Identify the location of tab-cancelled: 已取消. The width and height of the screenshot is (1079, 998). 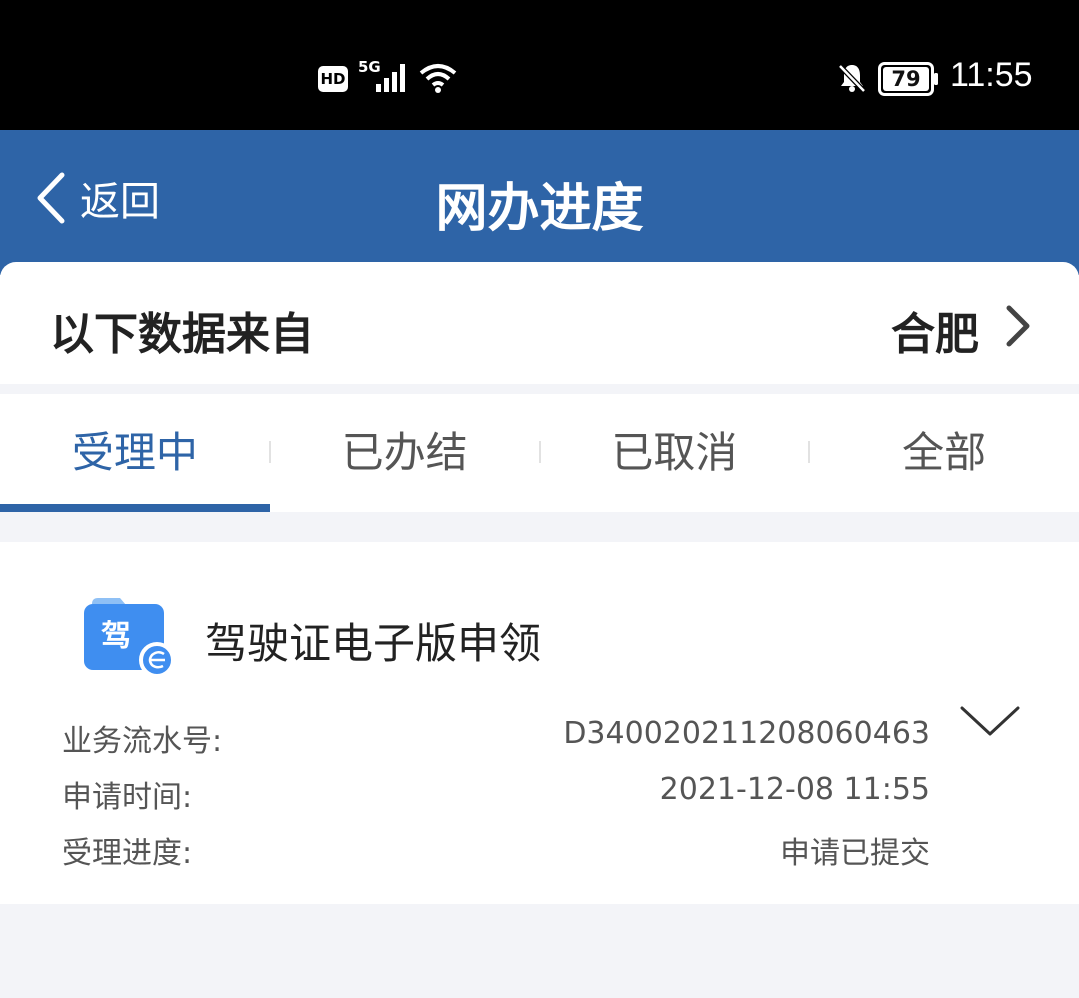
(675, 453).